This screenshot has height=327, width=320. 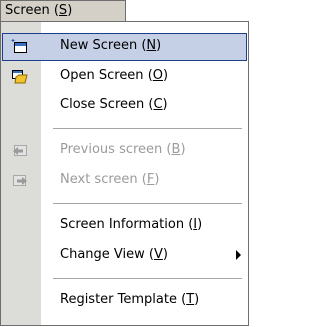 I want to click on close-screen-label: Close Screen, so click(x=102, y=104).